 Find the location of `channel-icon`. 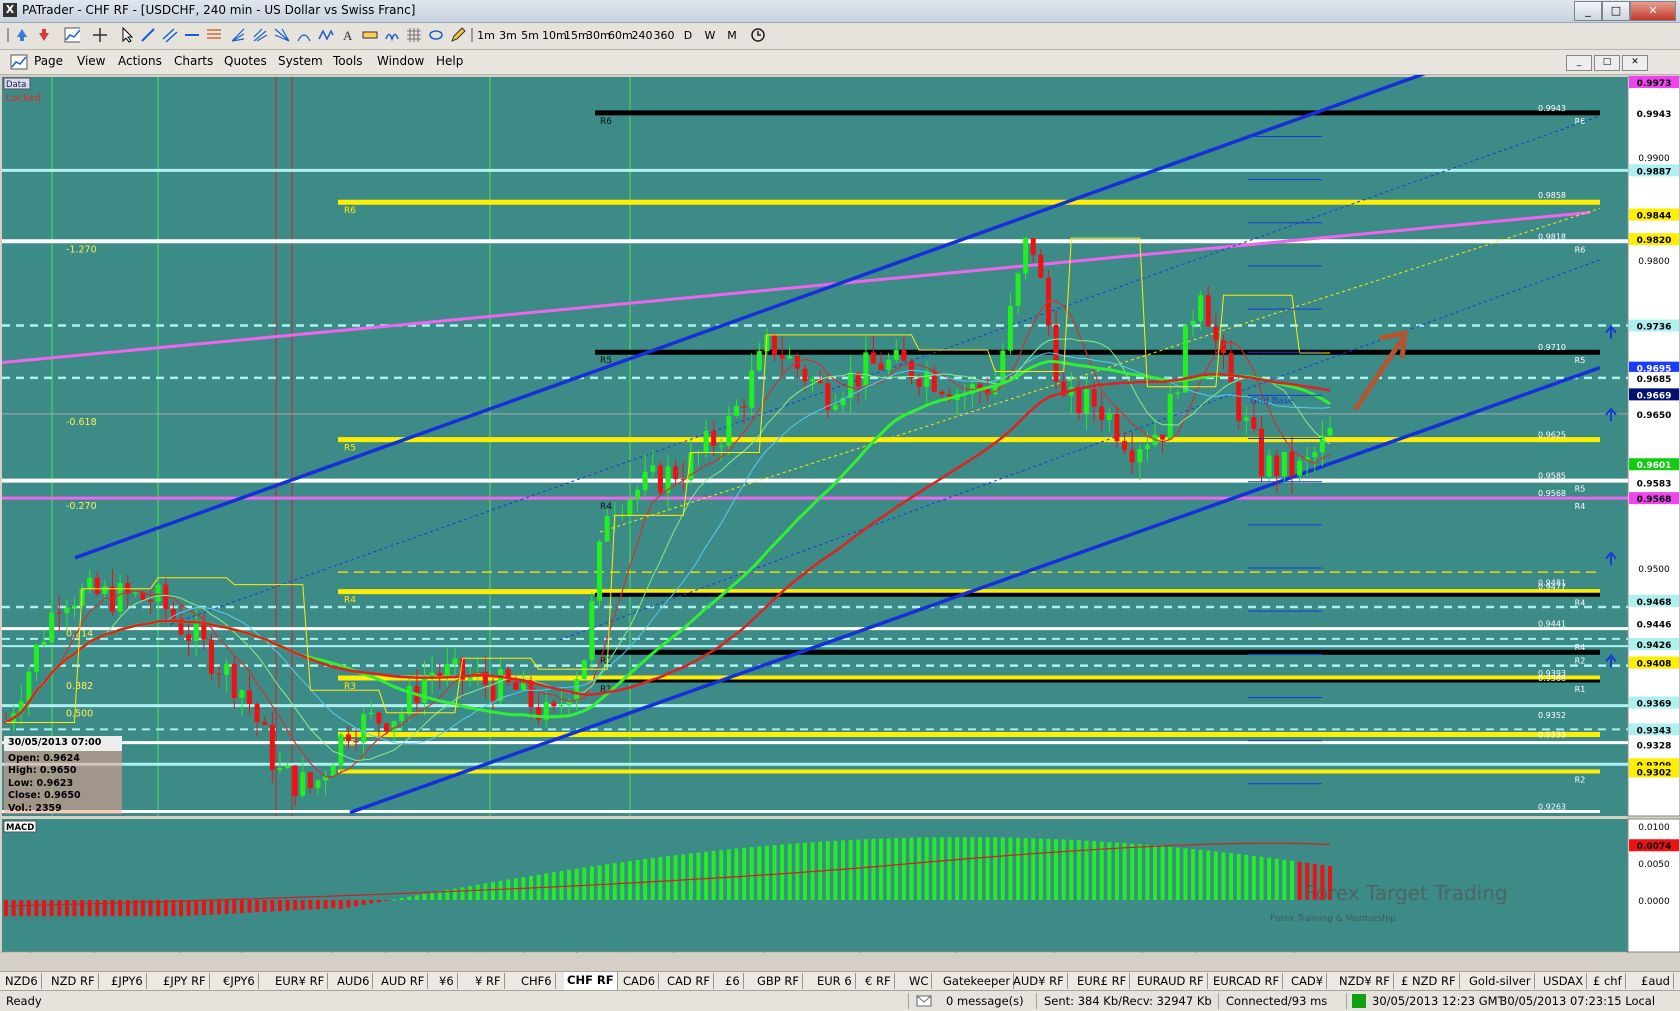

channel-icon is located at coordinates (170, 35).